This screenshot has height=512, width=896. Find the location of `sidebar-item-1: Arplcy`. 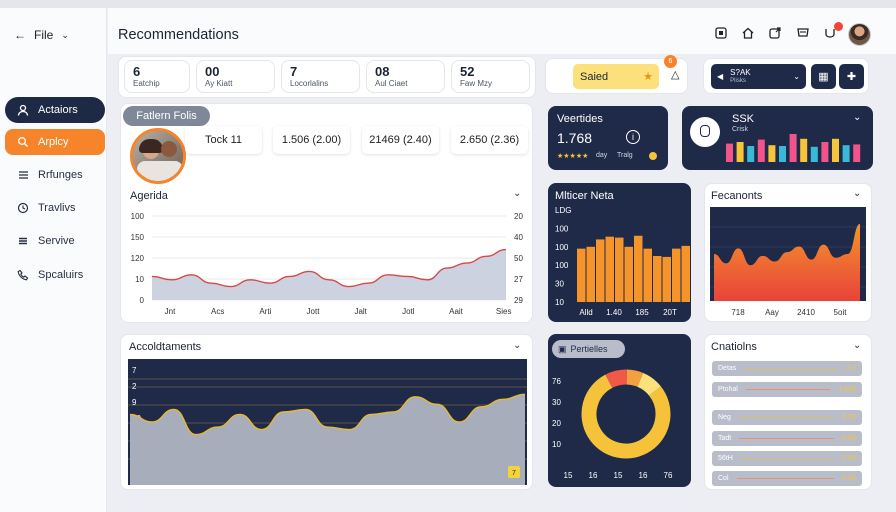

sidebar-item-1: Arplcy is located at coordinates (55, 142).